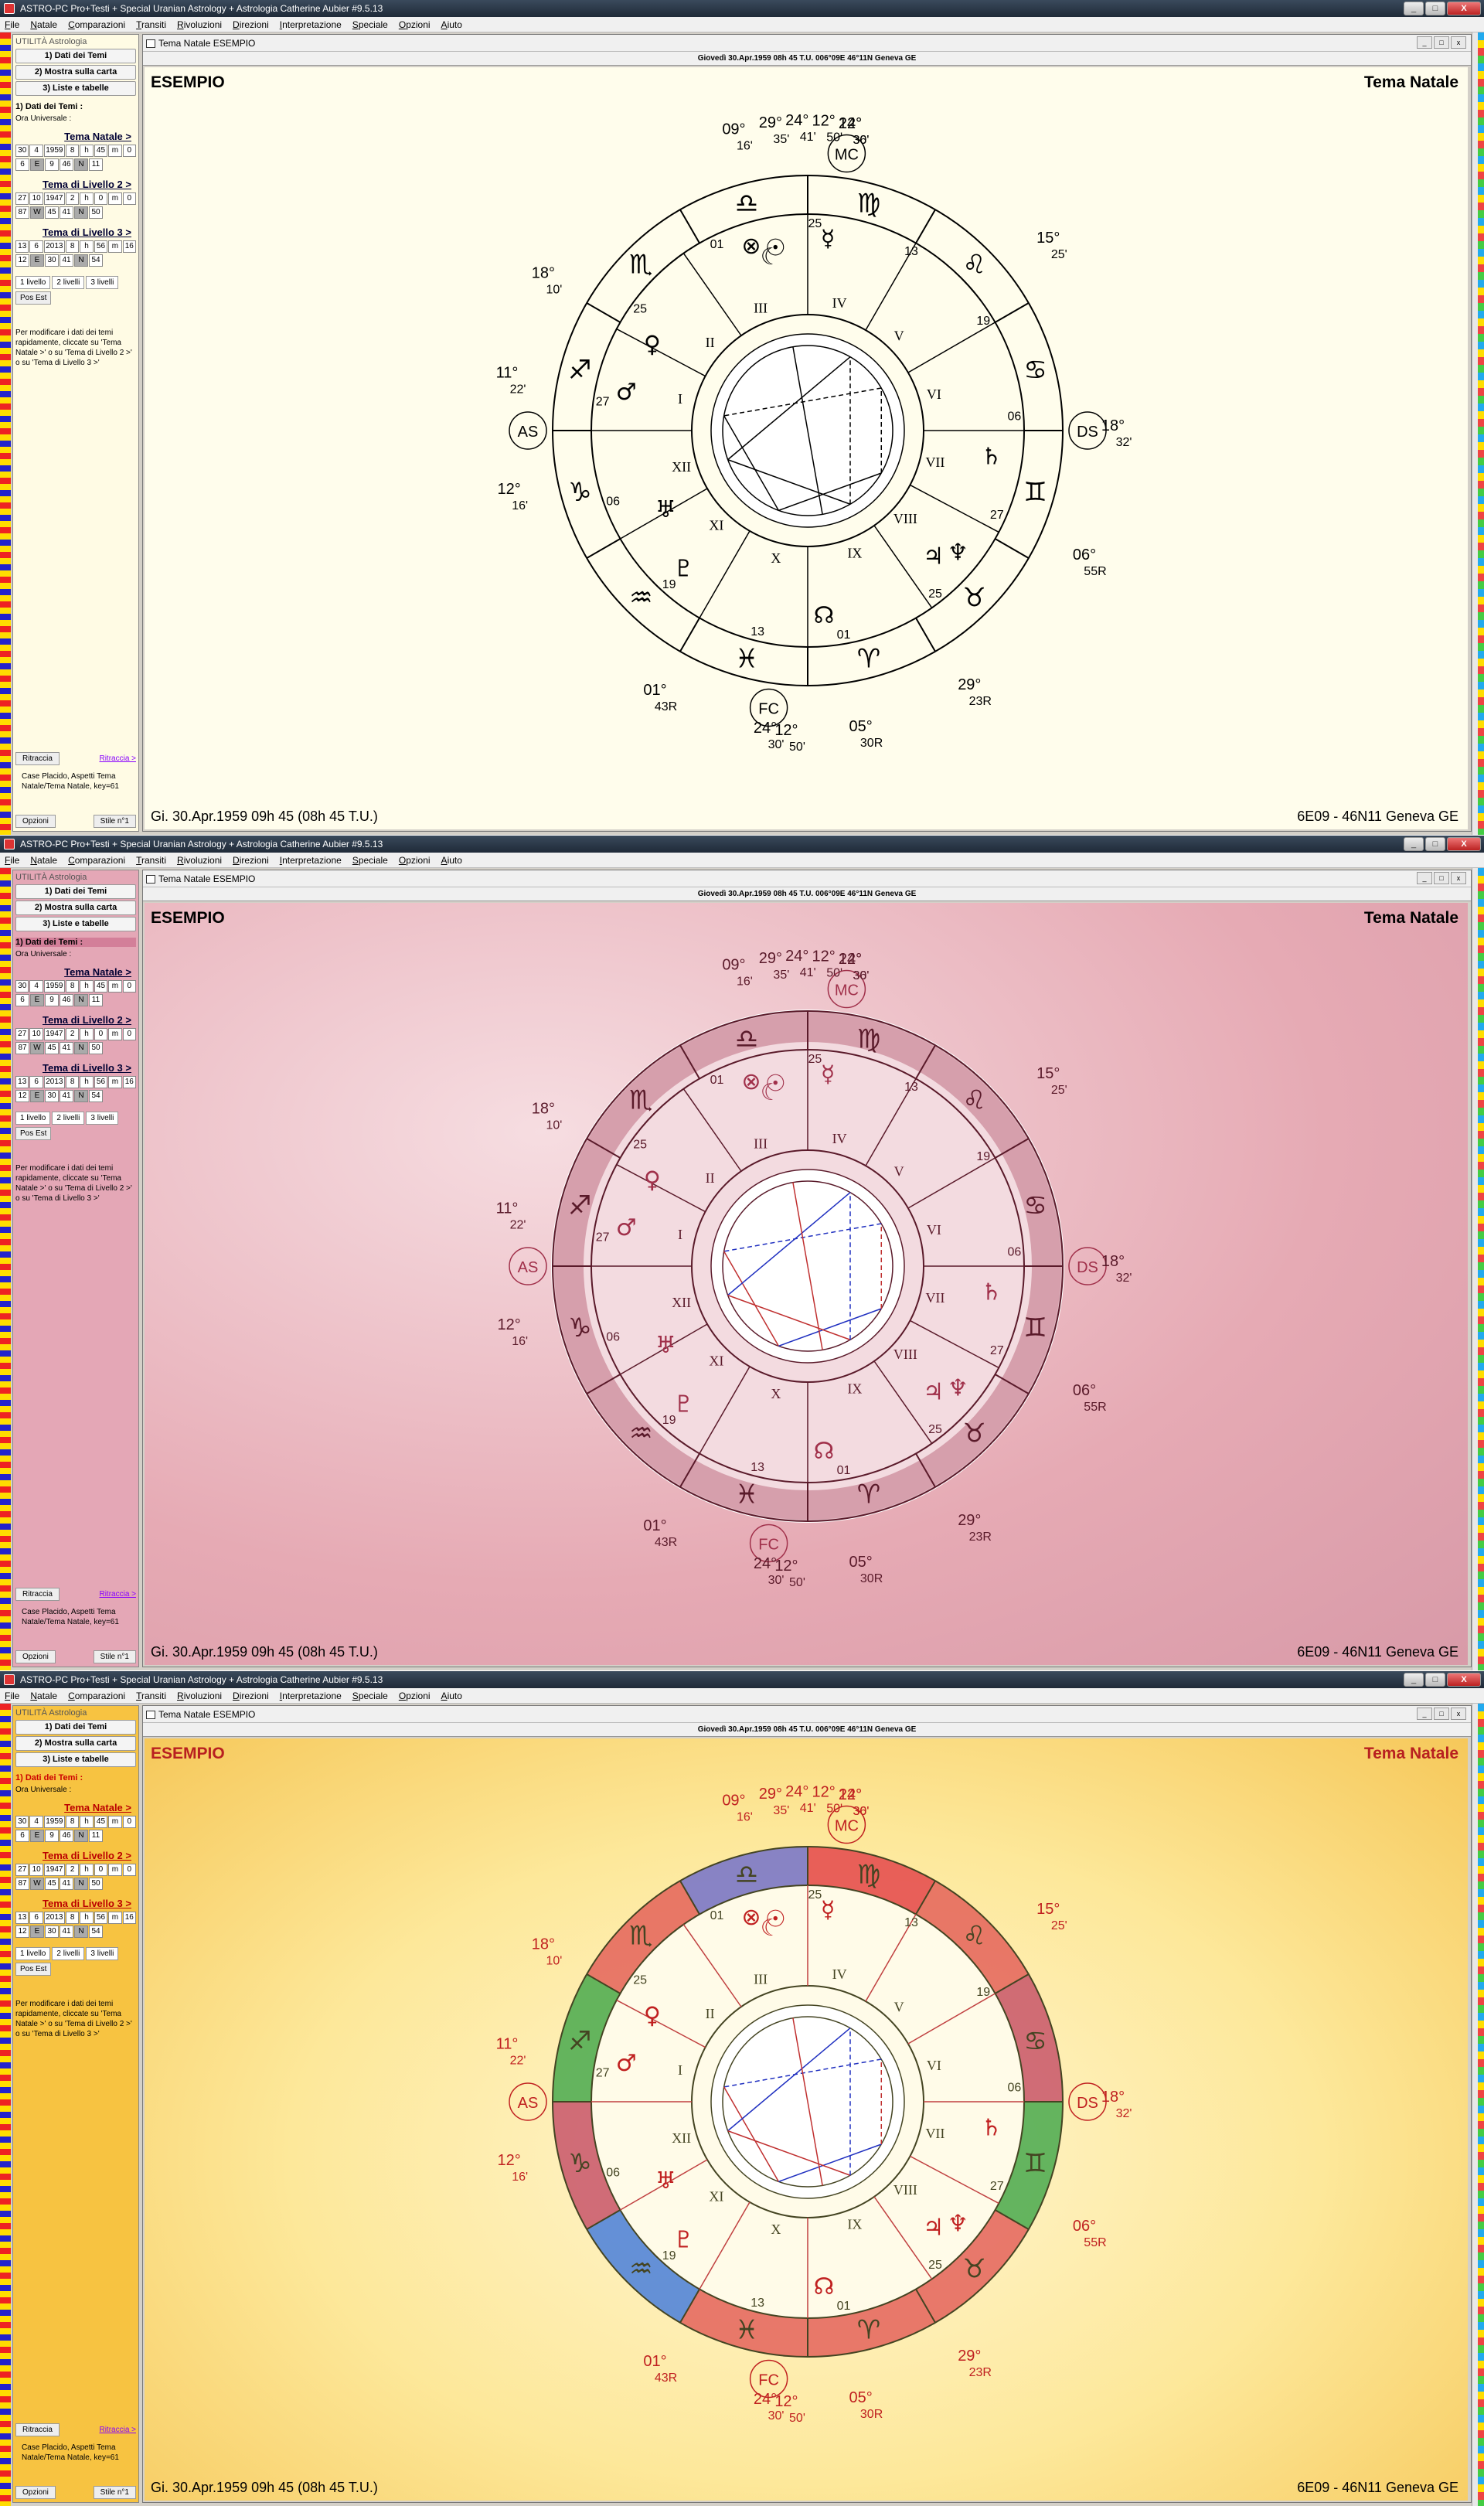 This screenshot has width=1484, height=2506. Describe the element at coordinates (102, 282) in the screenshot. I see `3-livelli-button: 3 livelli` at that location.